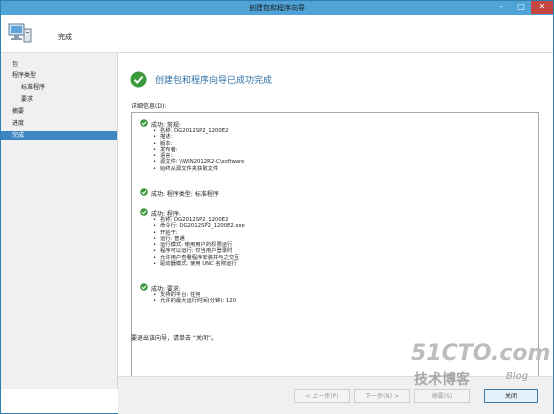  Describe the element at coordinates (194, 301) in the screenshot. I see `detail-line: 允许的最大运行时间(分钟): 120` at that location.